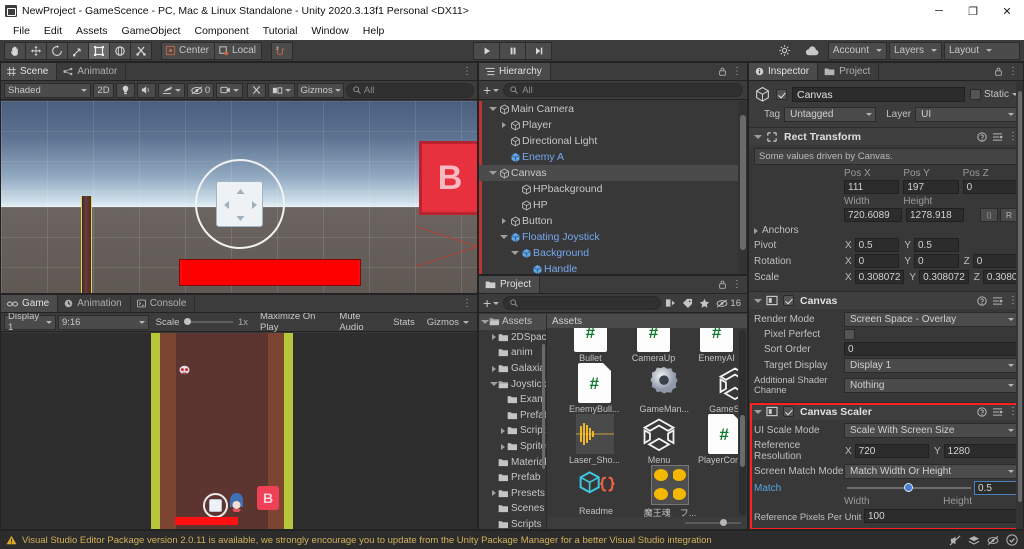 This screenshot has width=1024, height=549. What do you see at coordinates (596, 491) in the screenshot?
I see `asset-item: Readme` at bounding box center [596, 491].